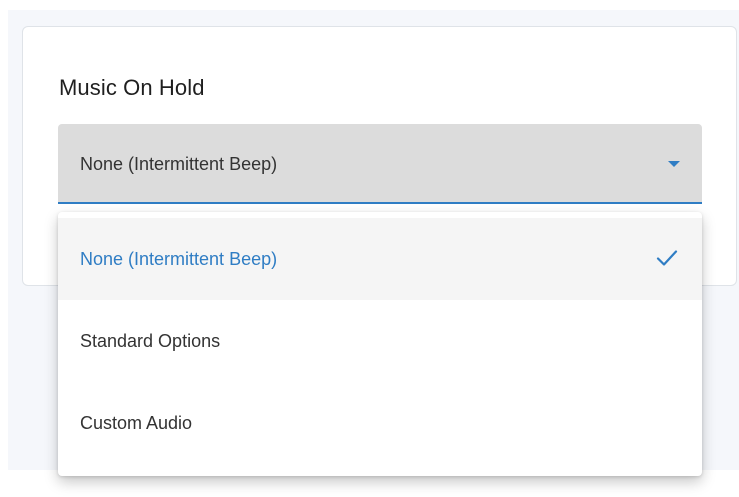 The height and width of the screenshot is (497, 739). I want to click on option-label: None (Intermittent Beep), so click(179, 259).